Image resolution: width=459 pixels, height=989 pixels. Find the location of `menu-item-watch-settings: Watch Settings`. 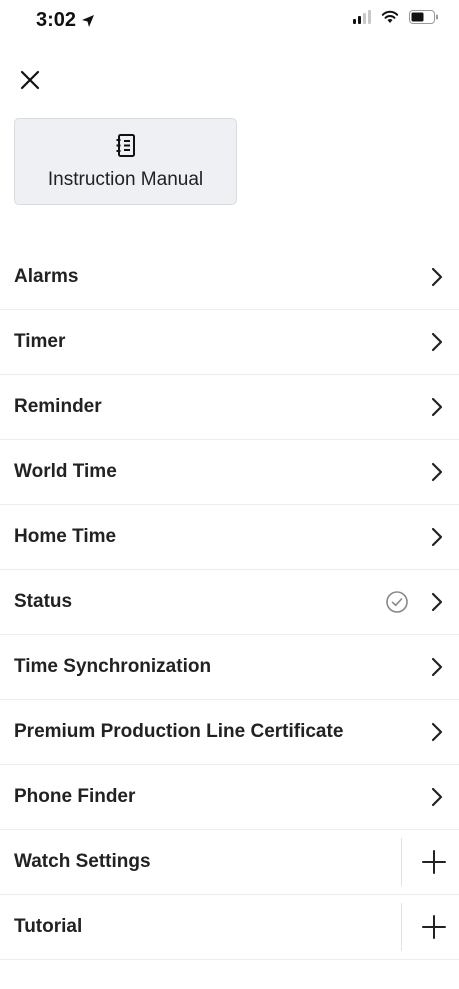

menu-item-watch-settings: Watch Settings is located at coordinates (229, 862).